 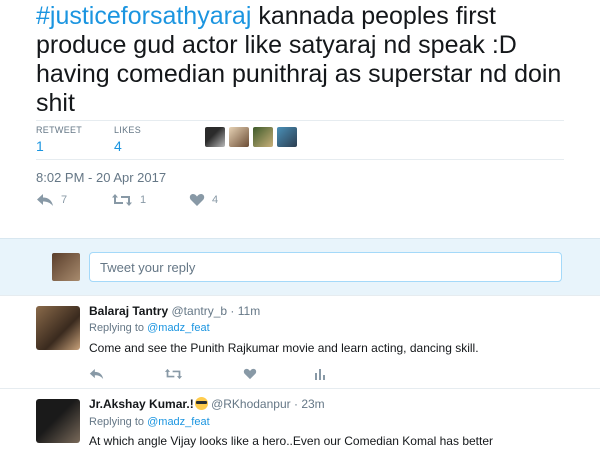 I want to click on retweet-stat-label: RETWEET, so click(x=59, y=130).